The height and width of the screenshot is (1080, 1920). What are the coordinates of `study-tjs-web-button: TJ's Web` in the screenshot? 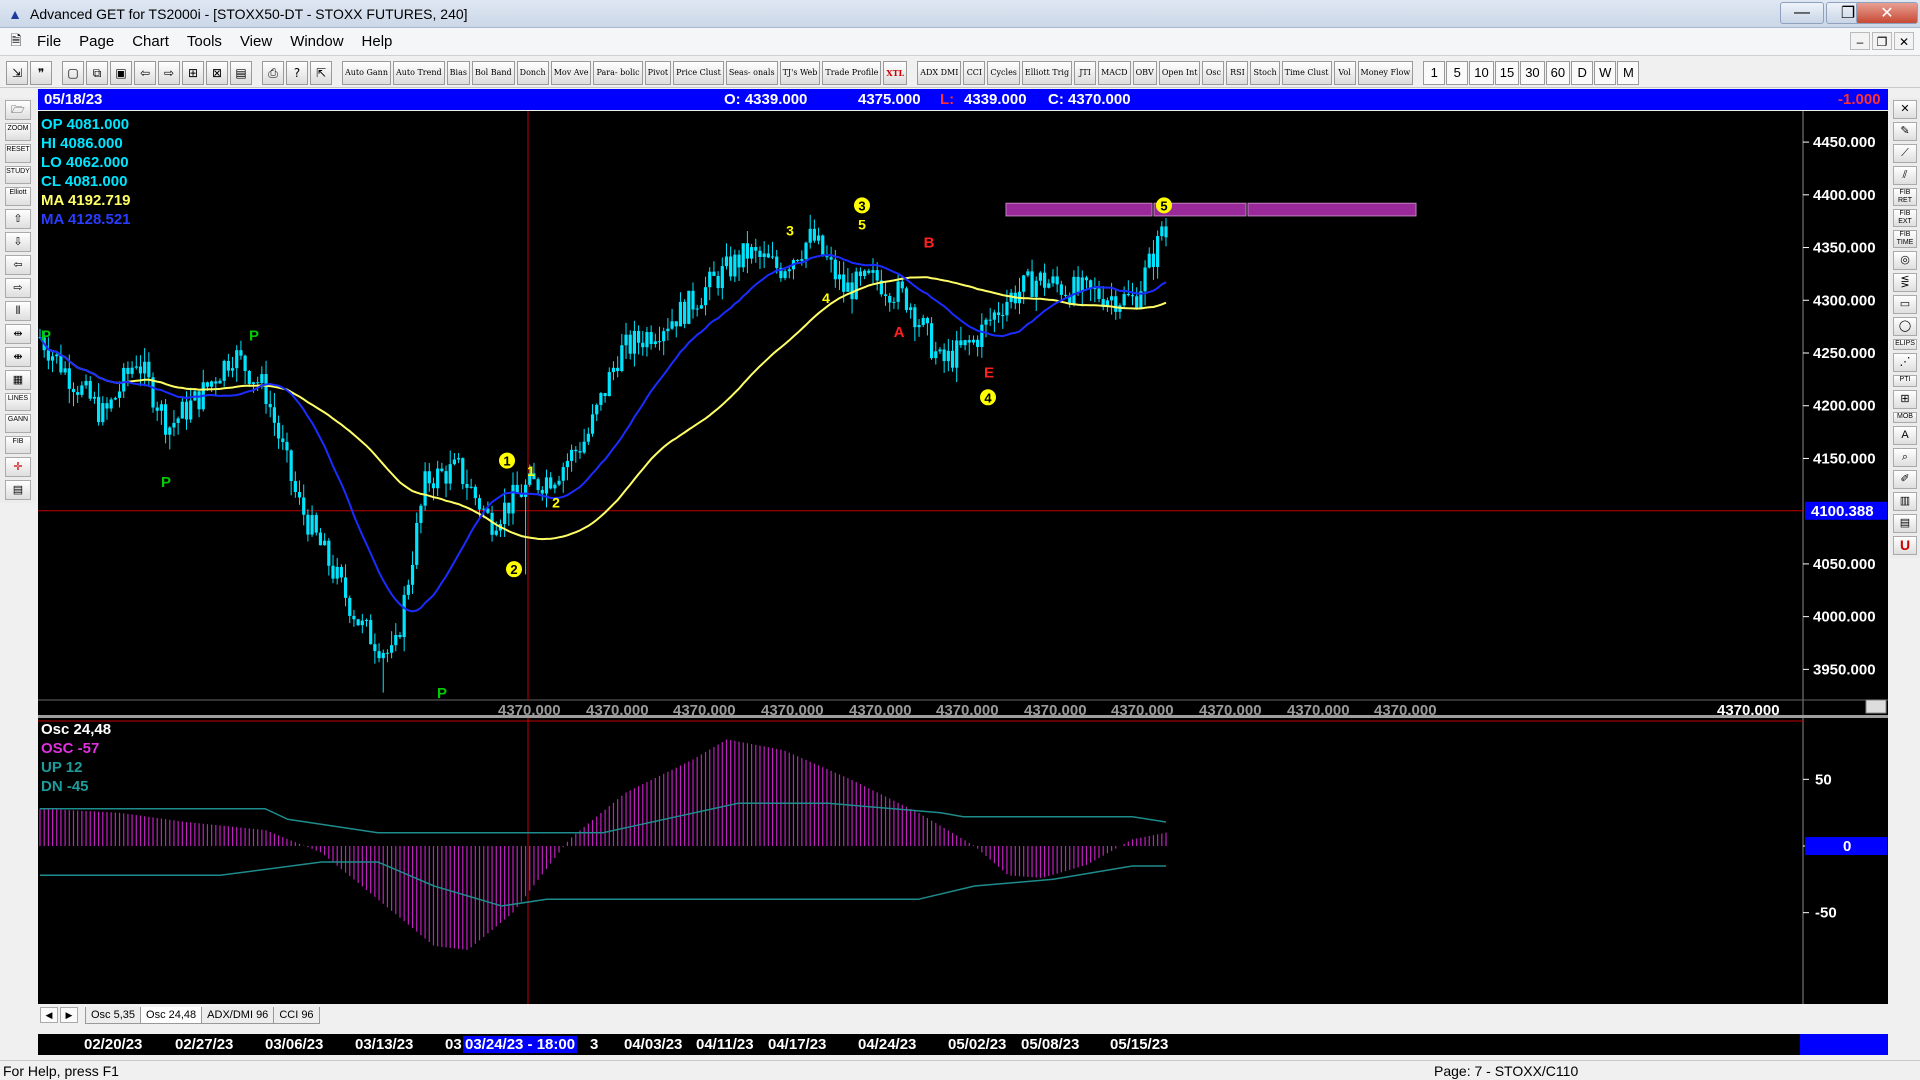 It's located at (800, 72).